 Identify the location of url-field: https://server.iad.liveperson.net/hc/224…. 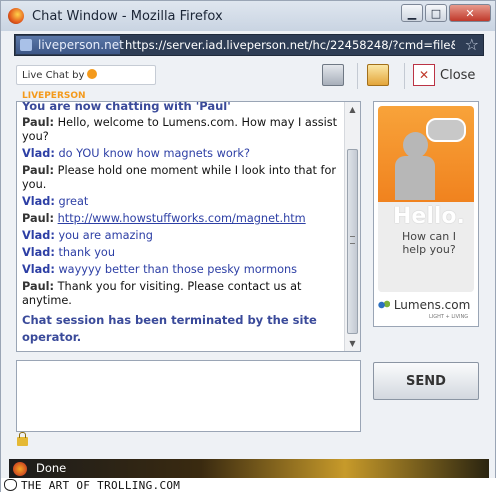
(290, 45).